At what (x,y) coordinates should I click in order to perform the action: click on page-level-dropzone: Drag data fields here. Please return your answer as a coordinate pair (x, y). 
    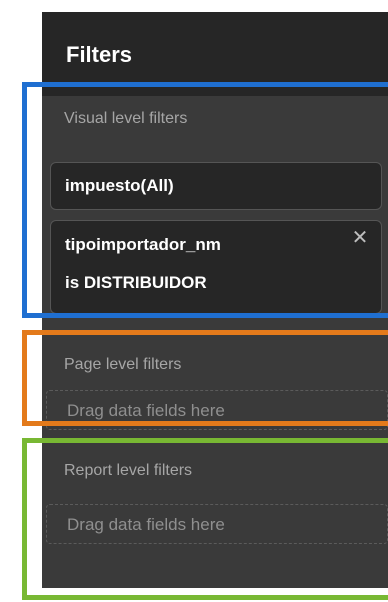
    Looking at the image, I should click on (217, 410).